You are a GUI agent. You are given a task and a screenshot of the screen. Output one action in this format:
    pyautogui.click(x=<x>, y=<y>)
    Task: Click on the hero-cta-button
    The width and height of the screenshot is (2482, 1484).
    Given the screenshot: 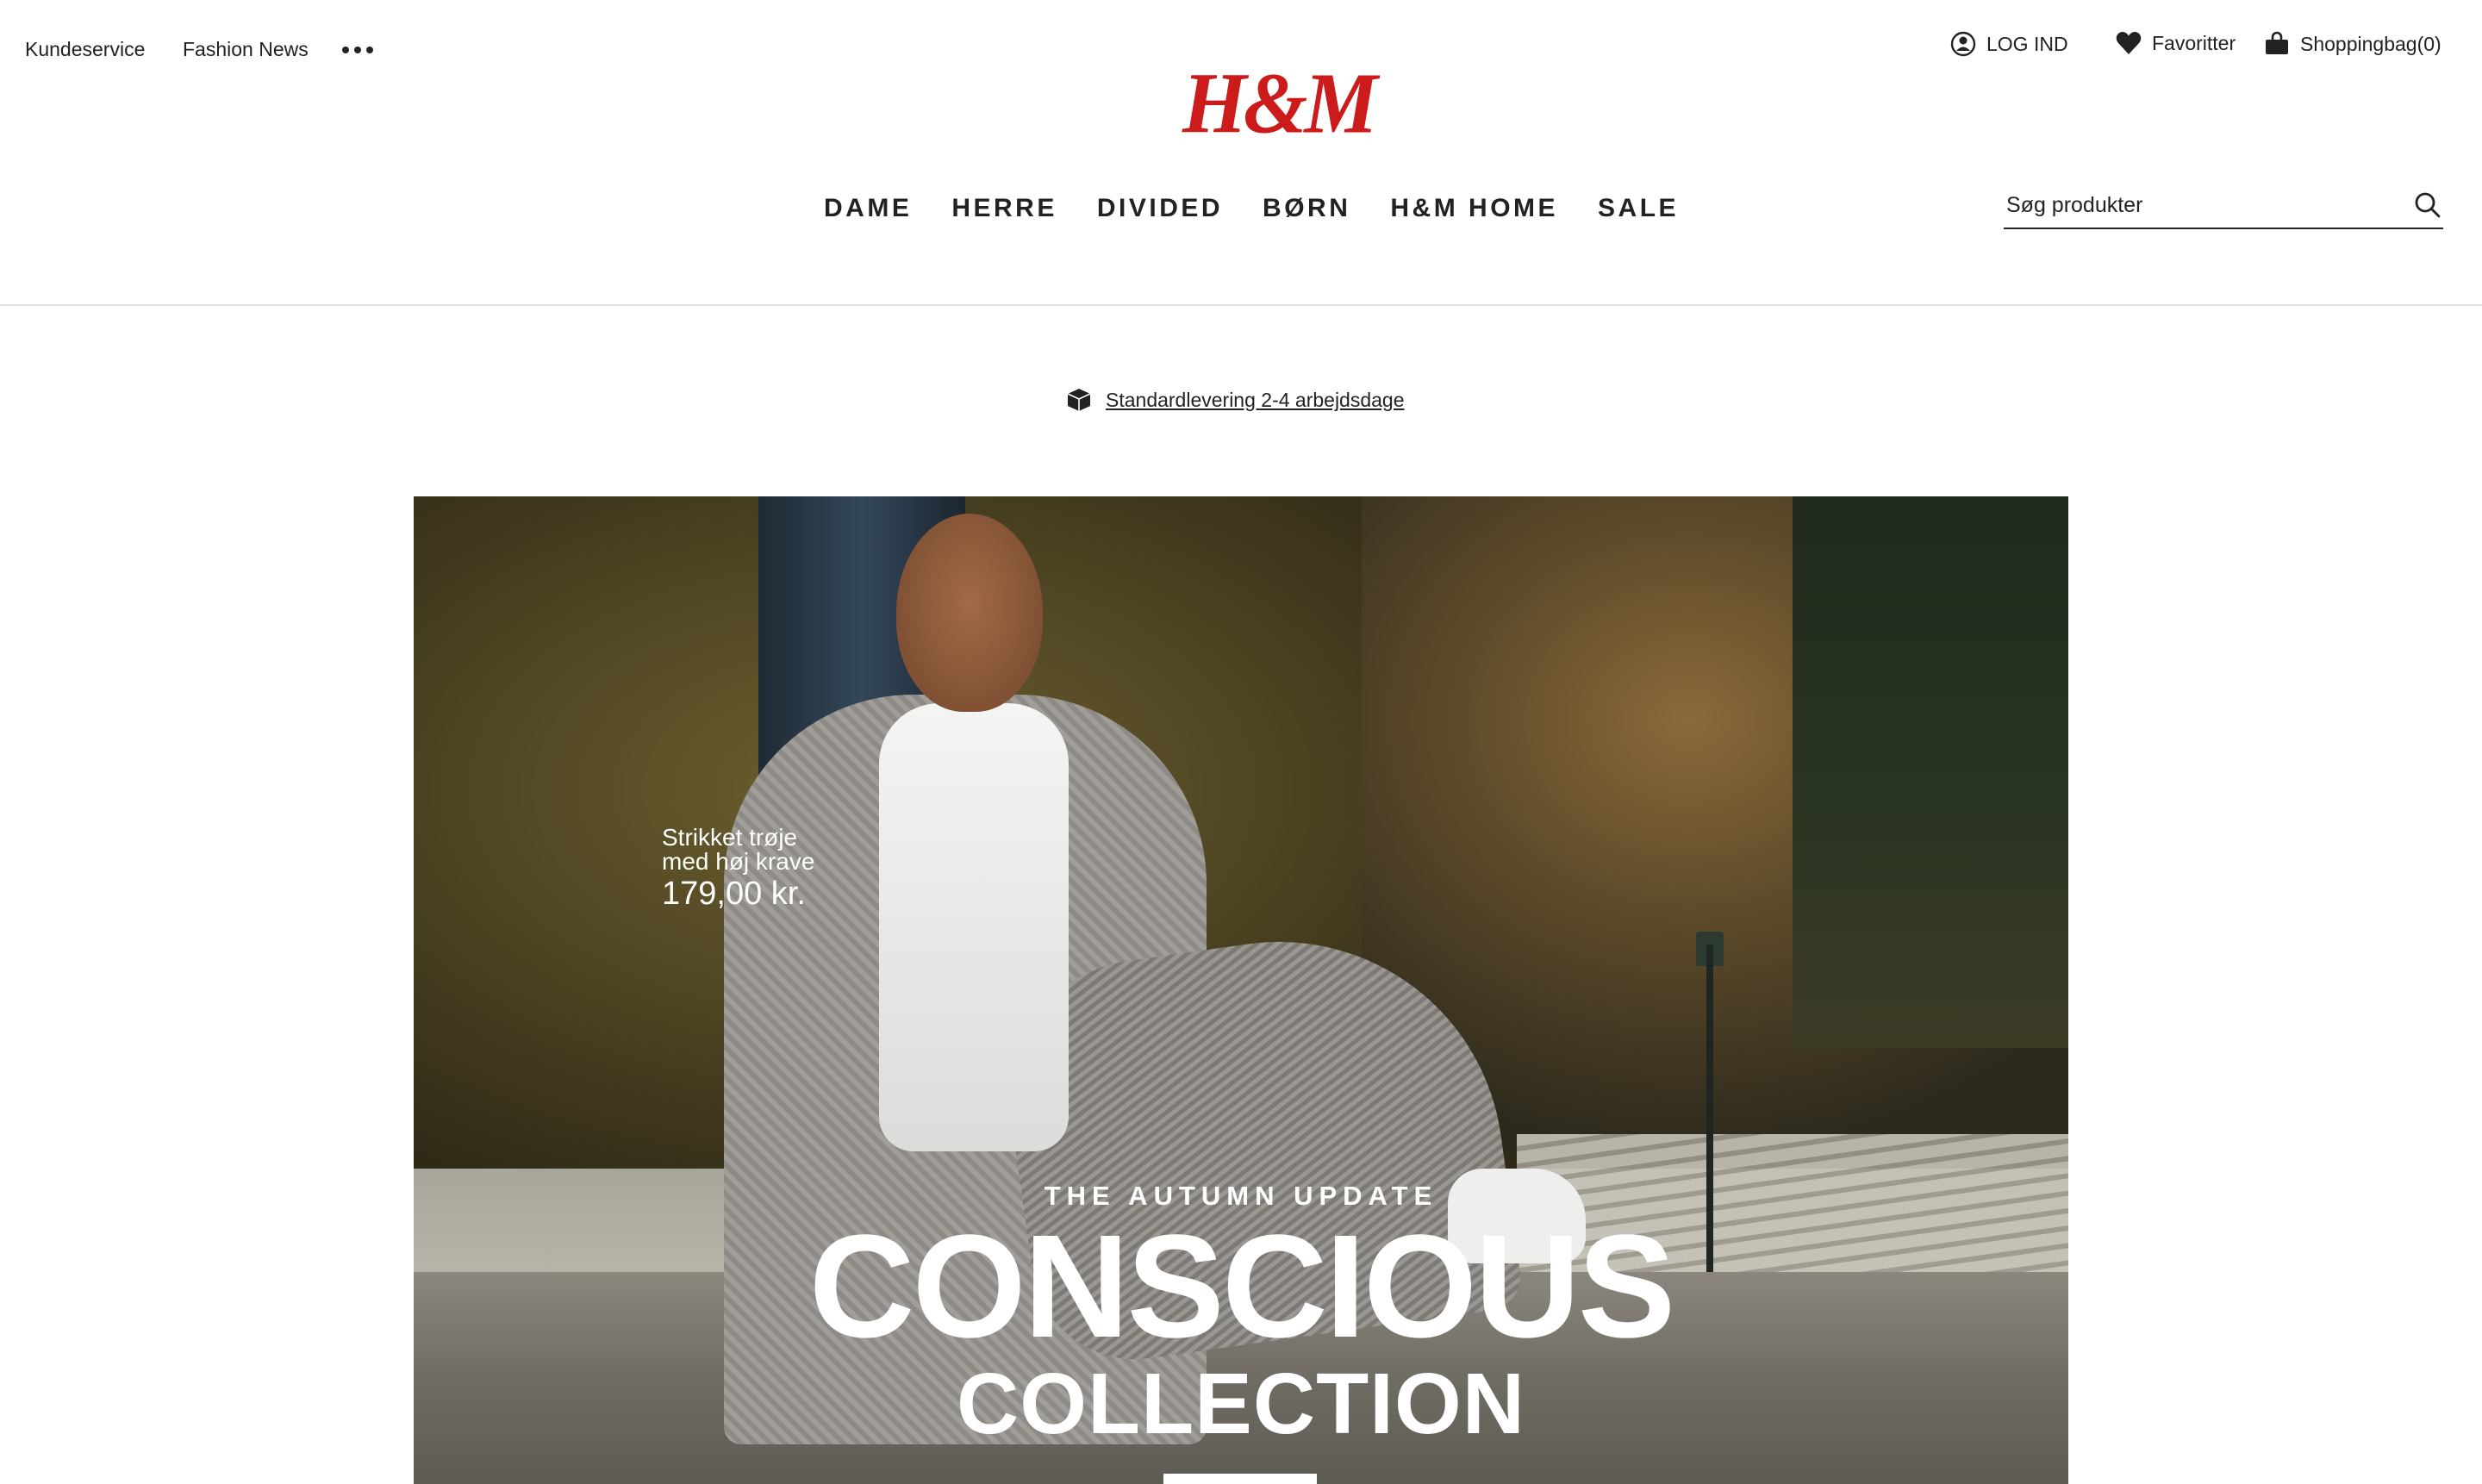 What is the action you would take?
    pyautogui.click(x=1240, y=1479)
    